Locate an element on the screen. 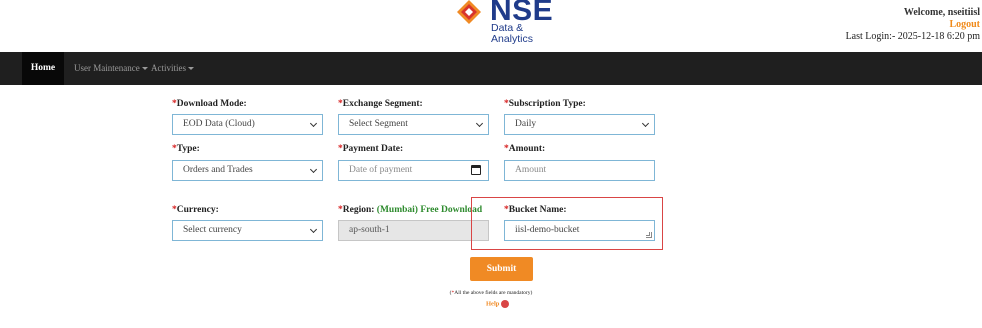  type-label-text: Type: is located at coordinates (188, 149).